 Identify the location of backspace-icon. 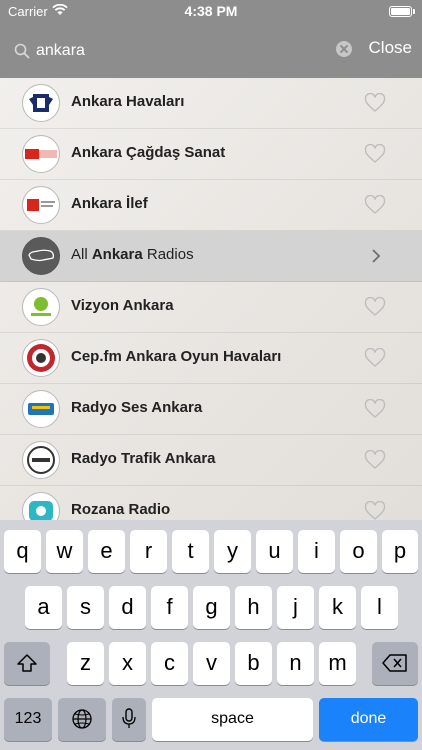
(394, 663).